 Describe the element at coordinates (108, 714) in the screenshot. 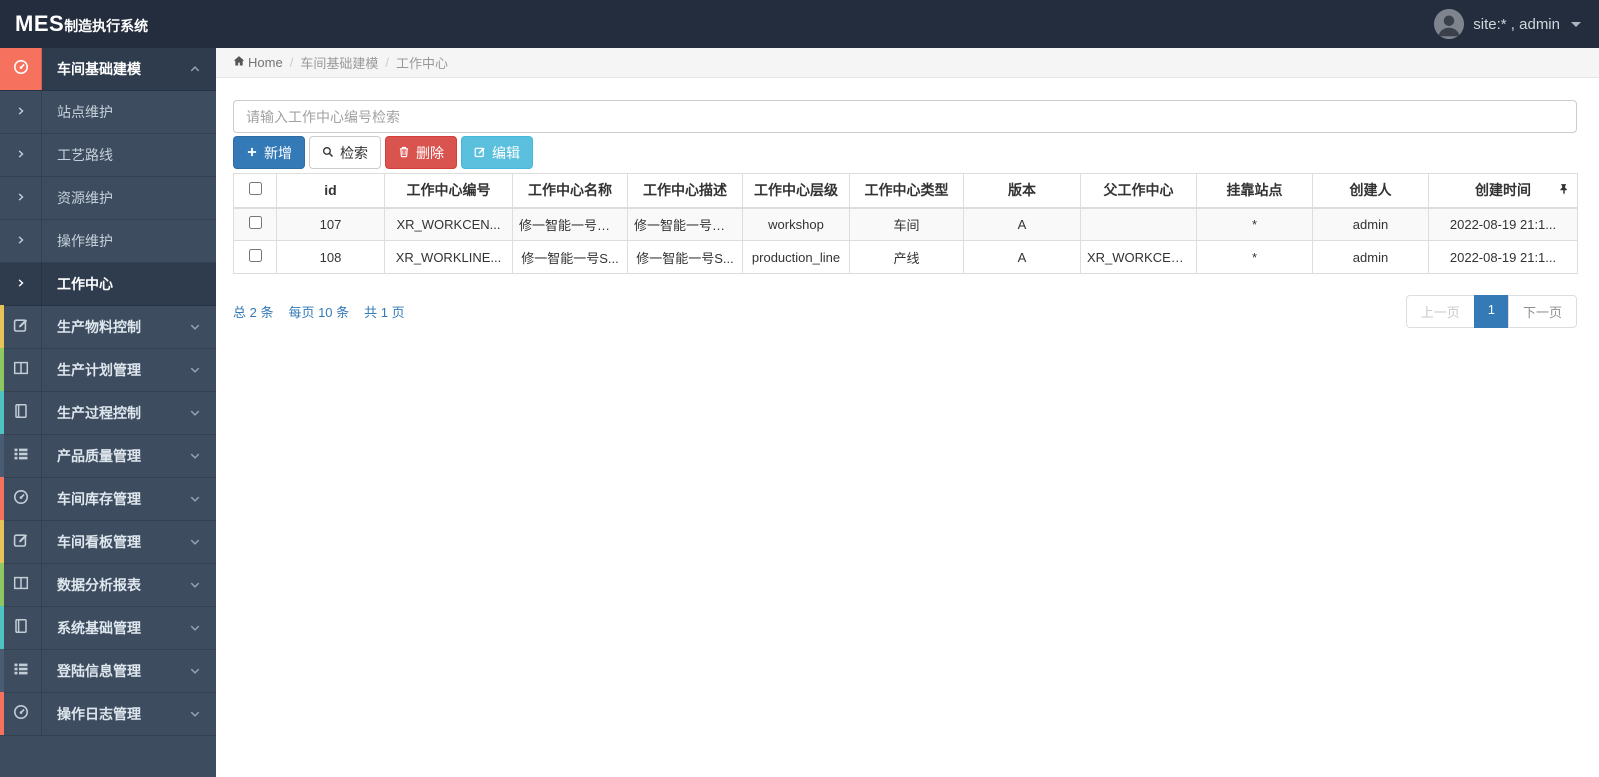

I see `sidebar-item-operation-log-management: 操作日志管理` at that location.